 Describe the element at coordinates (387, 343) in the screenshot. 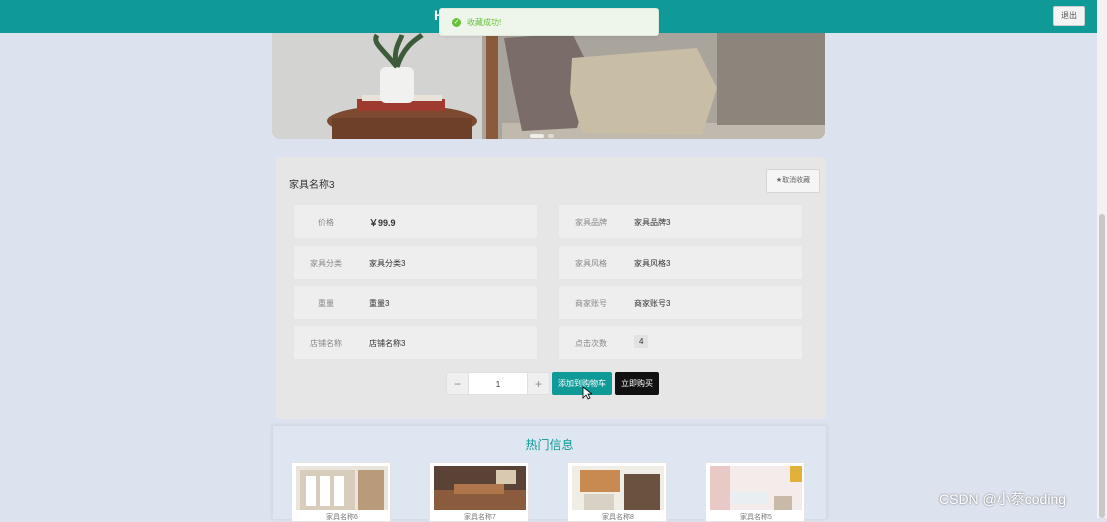

I see `field-value: 店铺名称3` at that location.